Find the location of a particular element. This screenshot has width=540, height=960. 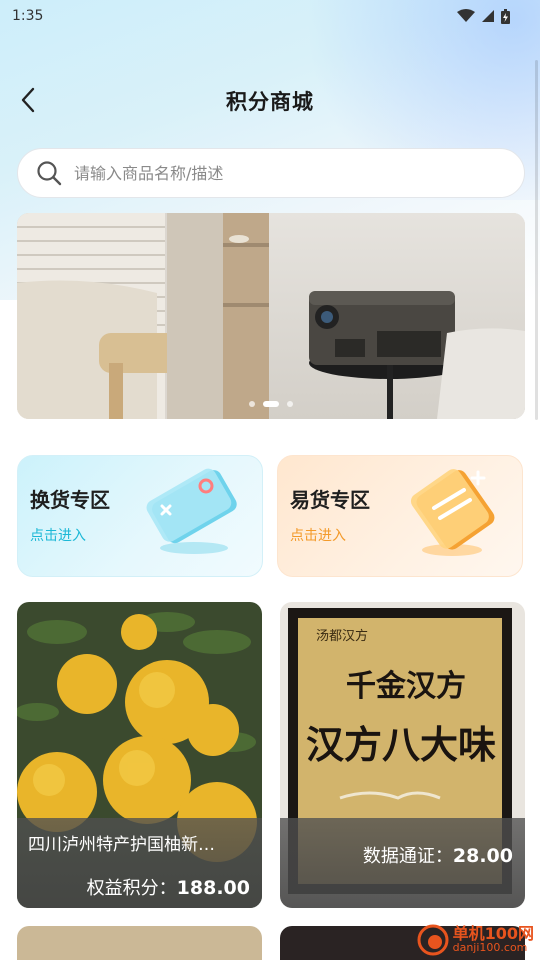

scrollbar is located at coordinates (536, 240).